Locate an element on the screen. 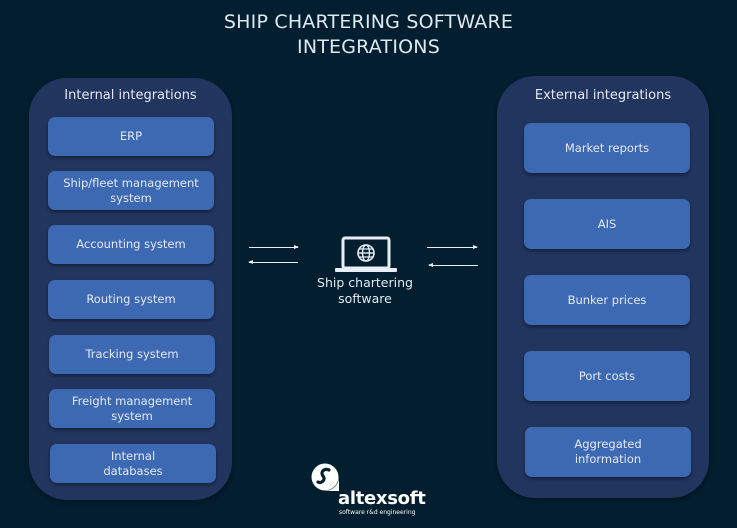 This screenshot has width=737, height=528. altexsoft-logo-mark-icon is located at coordinates (325, 477).